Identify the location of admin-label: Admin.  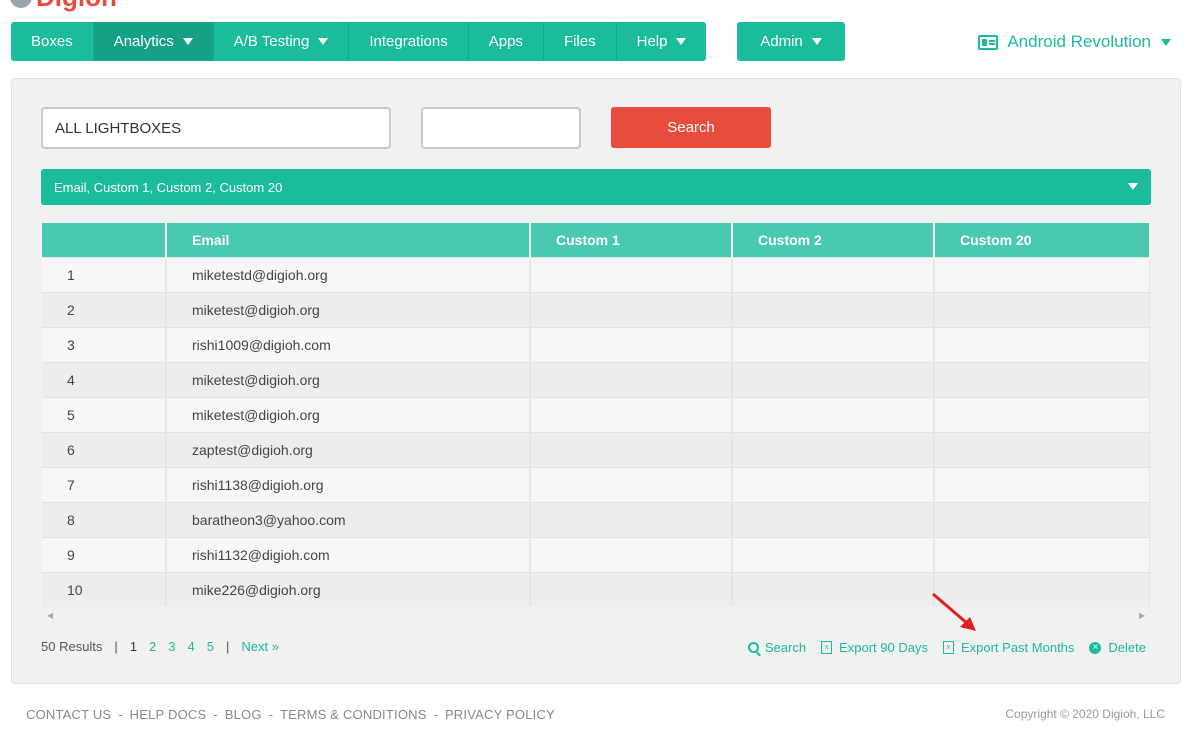
(781, 41).